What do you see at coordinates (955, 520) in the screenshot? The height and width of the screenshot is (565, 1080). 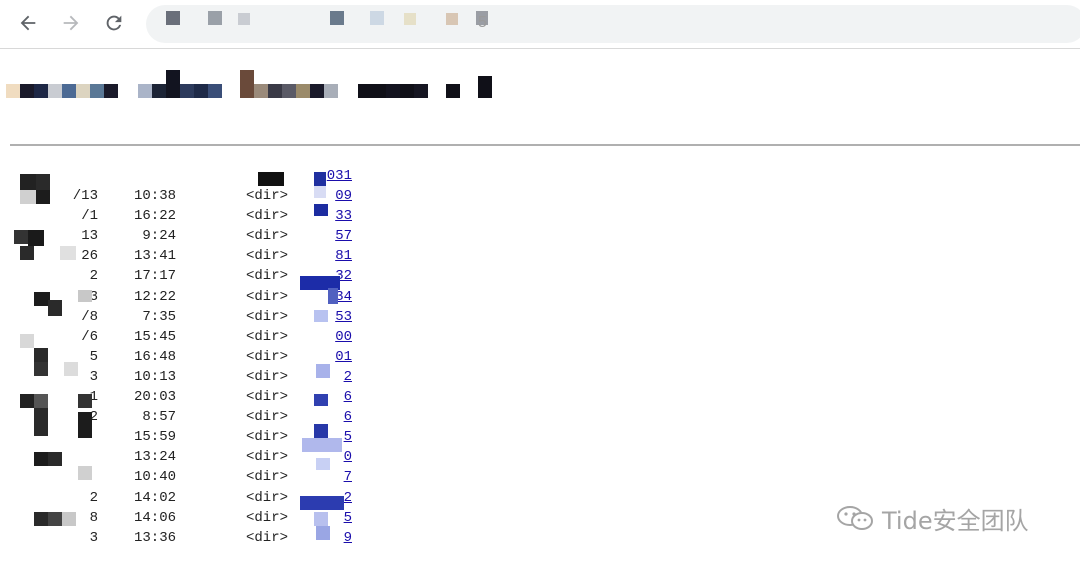 I see `watermark-text: Tide安全团队` at bounding box center [955, 520].